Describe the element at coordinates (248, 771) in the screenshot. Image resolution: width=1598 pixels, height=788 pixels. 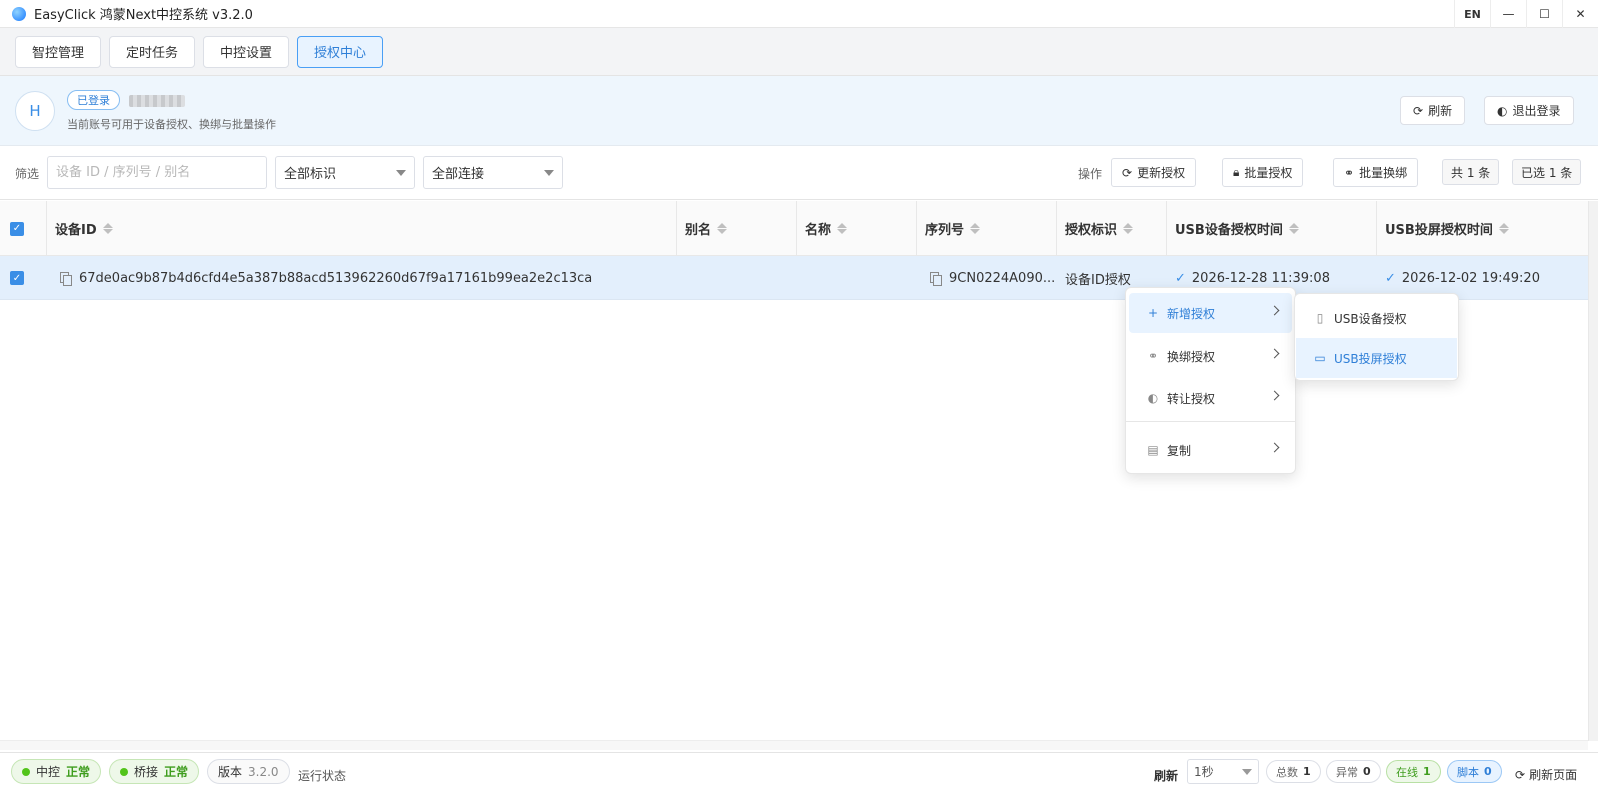
I see `version-pill: 版本 3.2.0` at that location.